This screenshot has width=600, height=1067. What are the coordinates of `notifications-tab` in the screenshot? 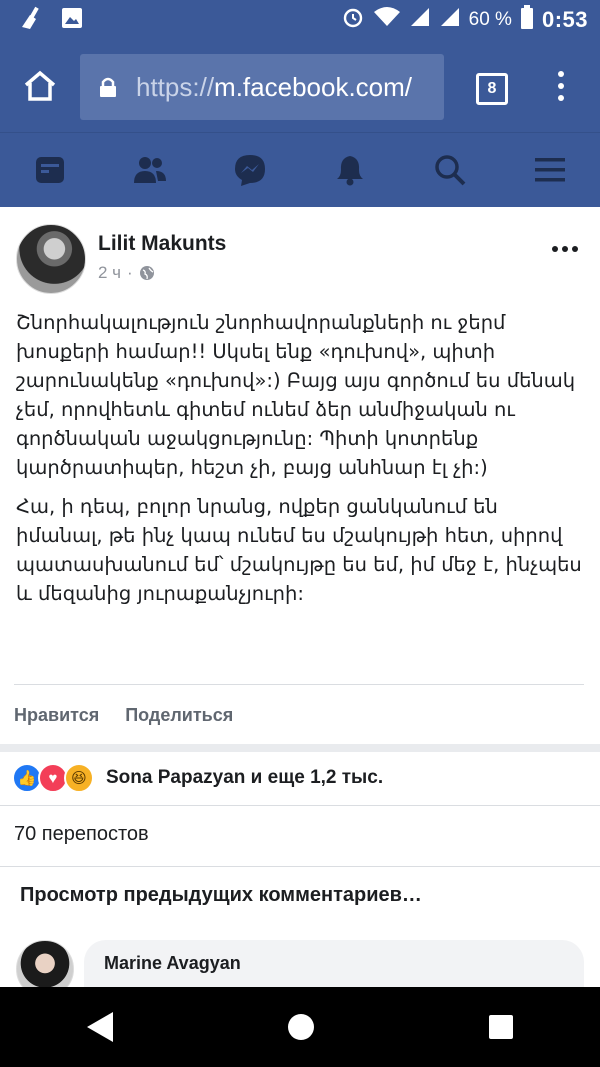 It's located at (350, 170).